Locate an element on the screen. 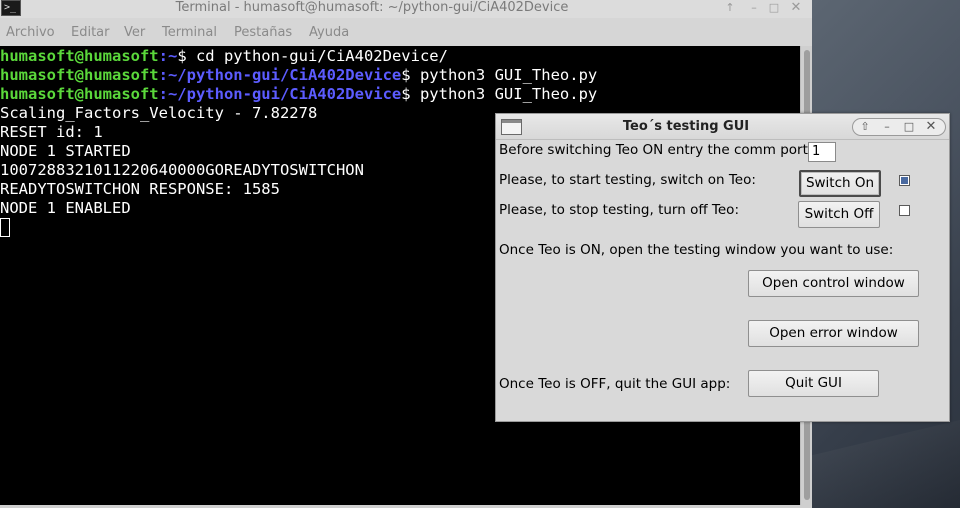  menu-pestanas: Pestañas is located at coordinates (263, 33).